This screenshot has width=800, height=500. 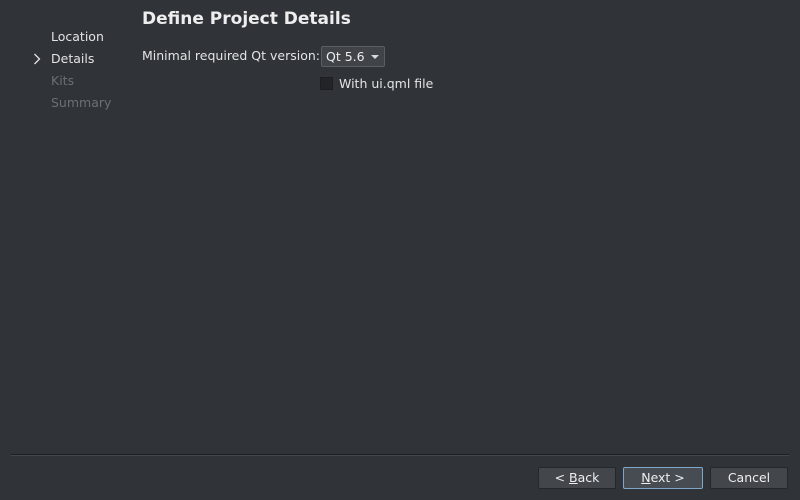 I want to click on back-mnemonic: B, so click(x=573, y=477).